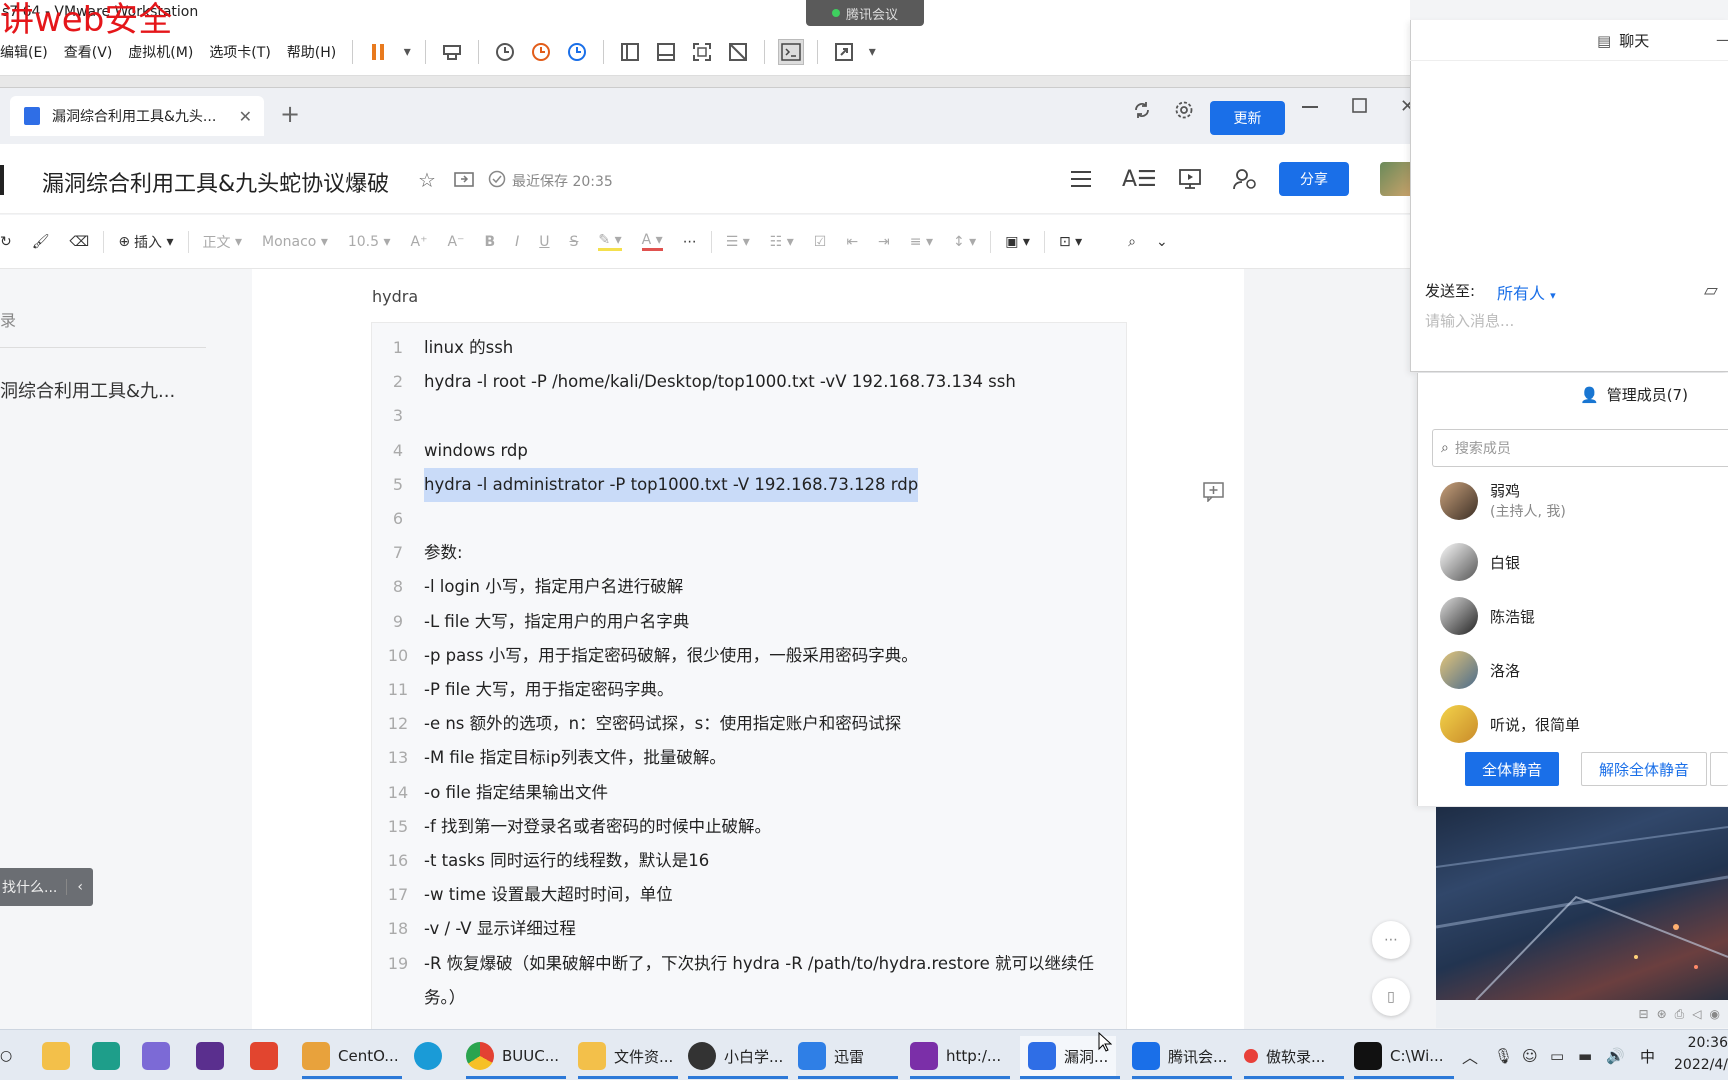 Image resolution: width=1728 pixels, height=1080 pixels. I want to click on maximize-icon, so click(1360, 106).